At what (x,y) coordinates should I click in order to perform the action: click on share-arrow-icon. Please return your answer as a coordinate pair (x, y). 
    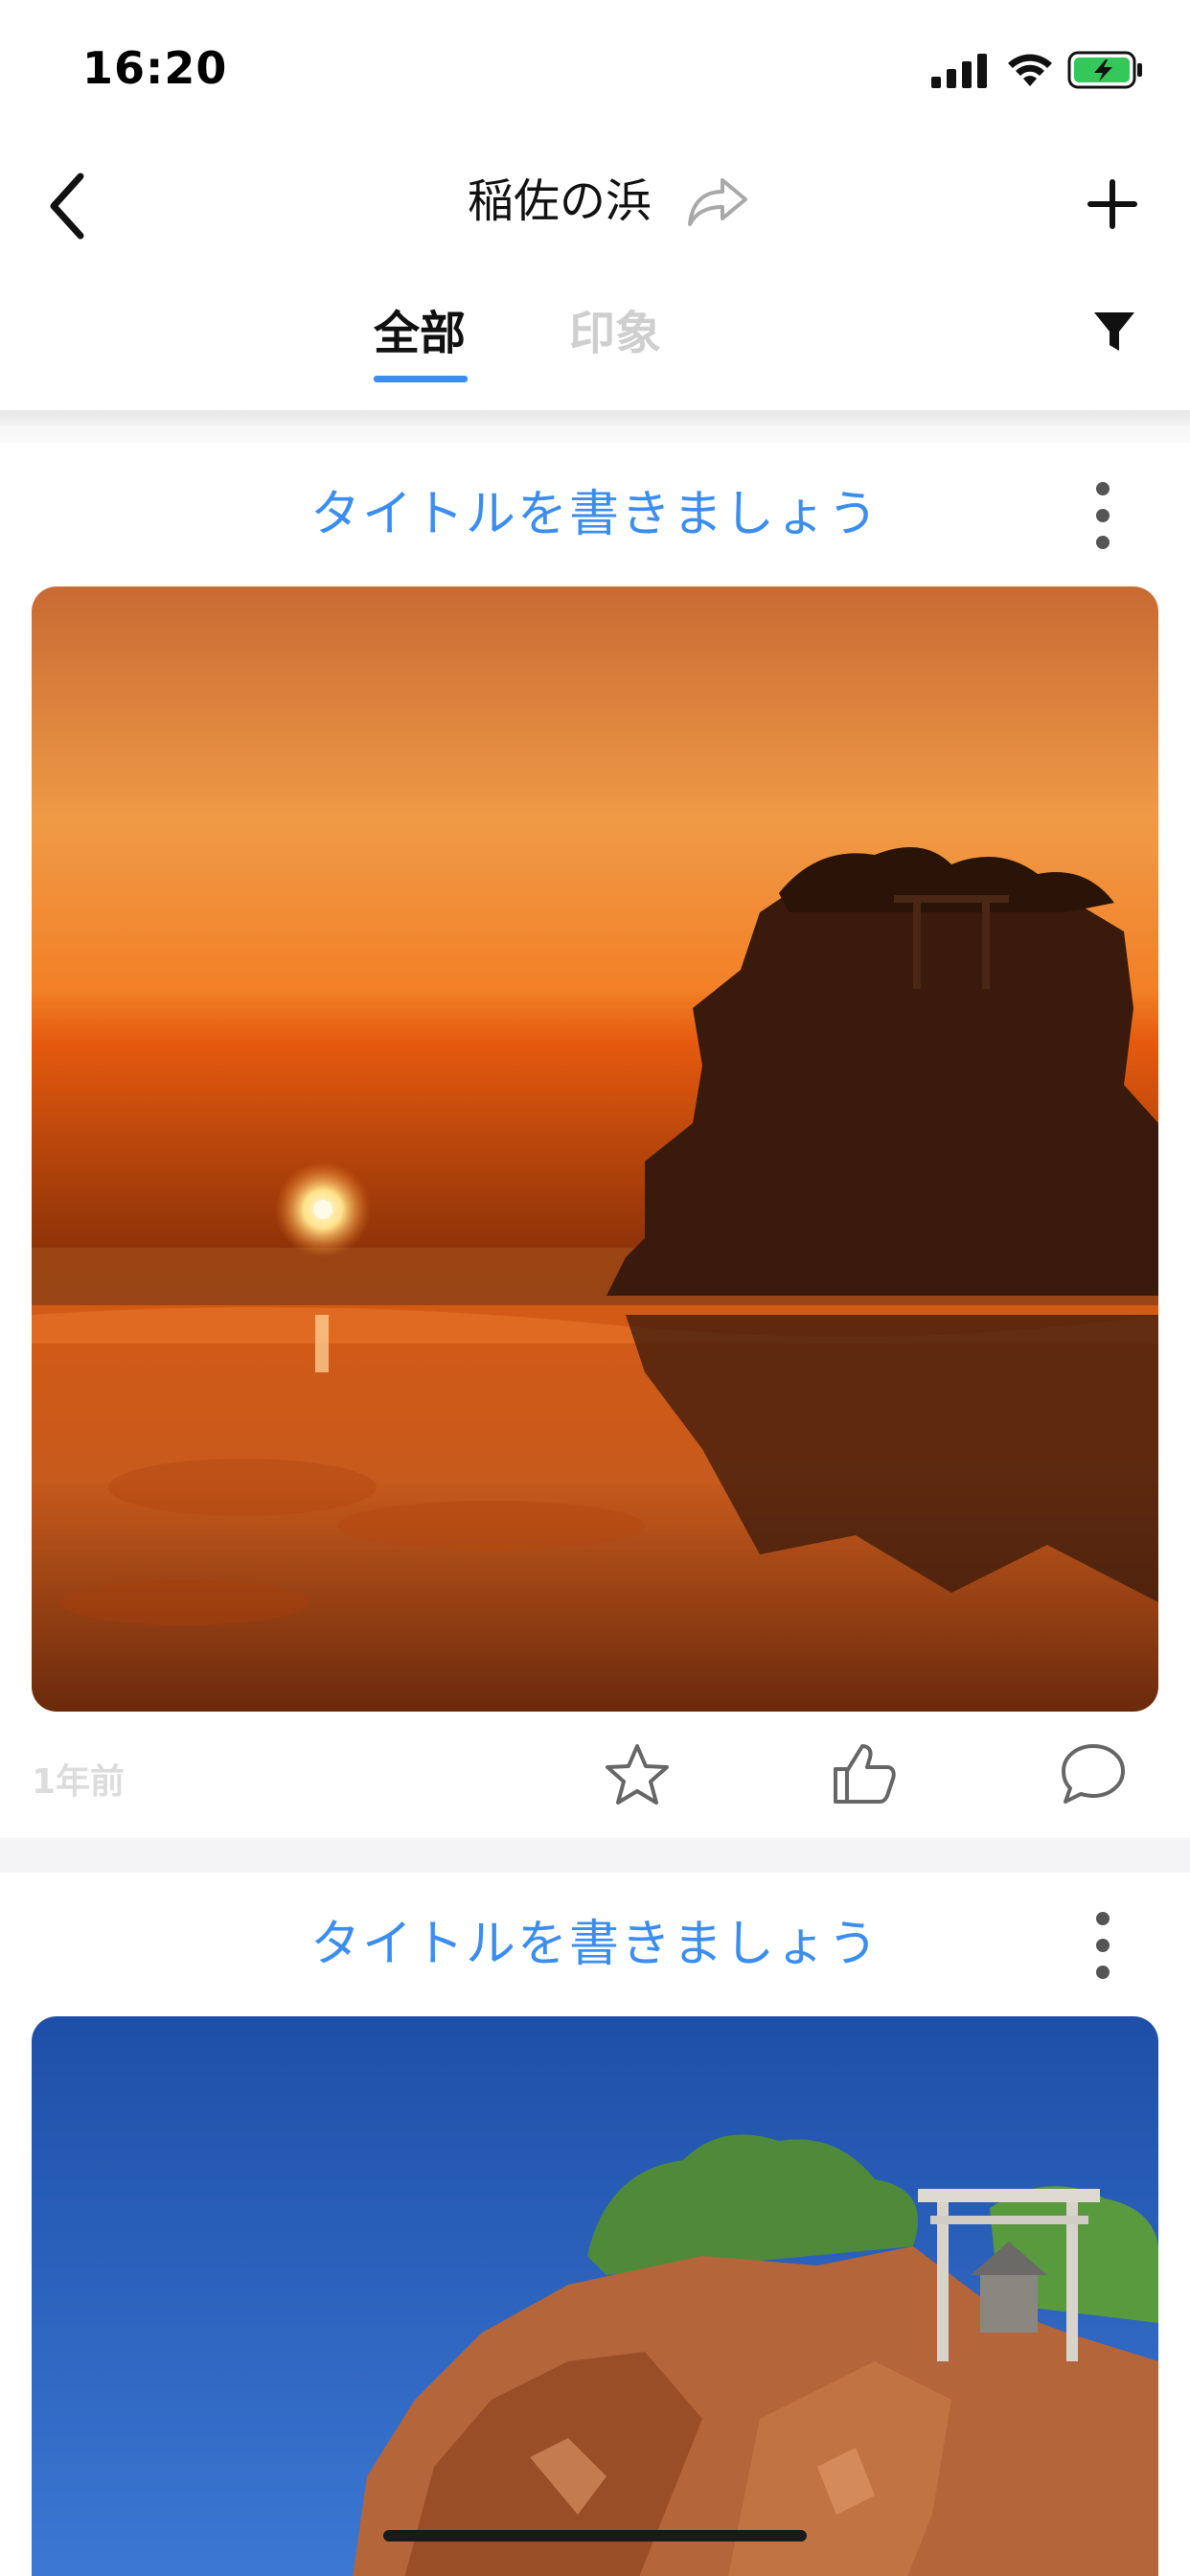
    Looking at the image, I should click on (717, 201).